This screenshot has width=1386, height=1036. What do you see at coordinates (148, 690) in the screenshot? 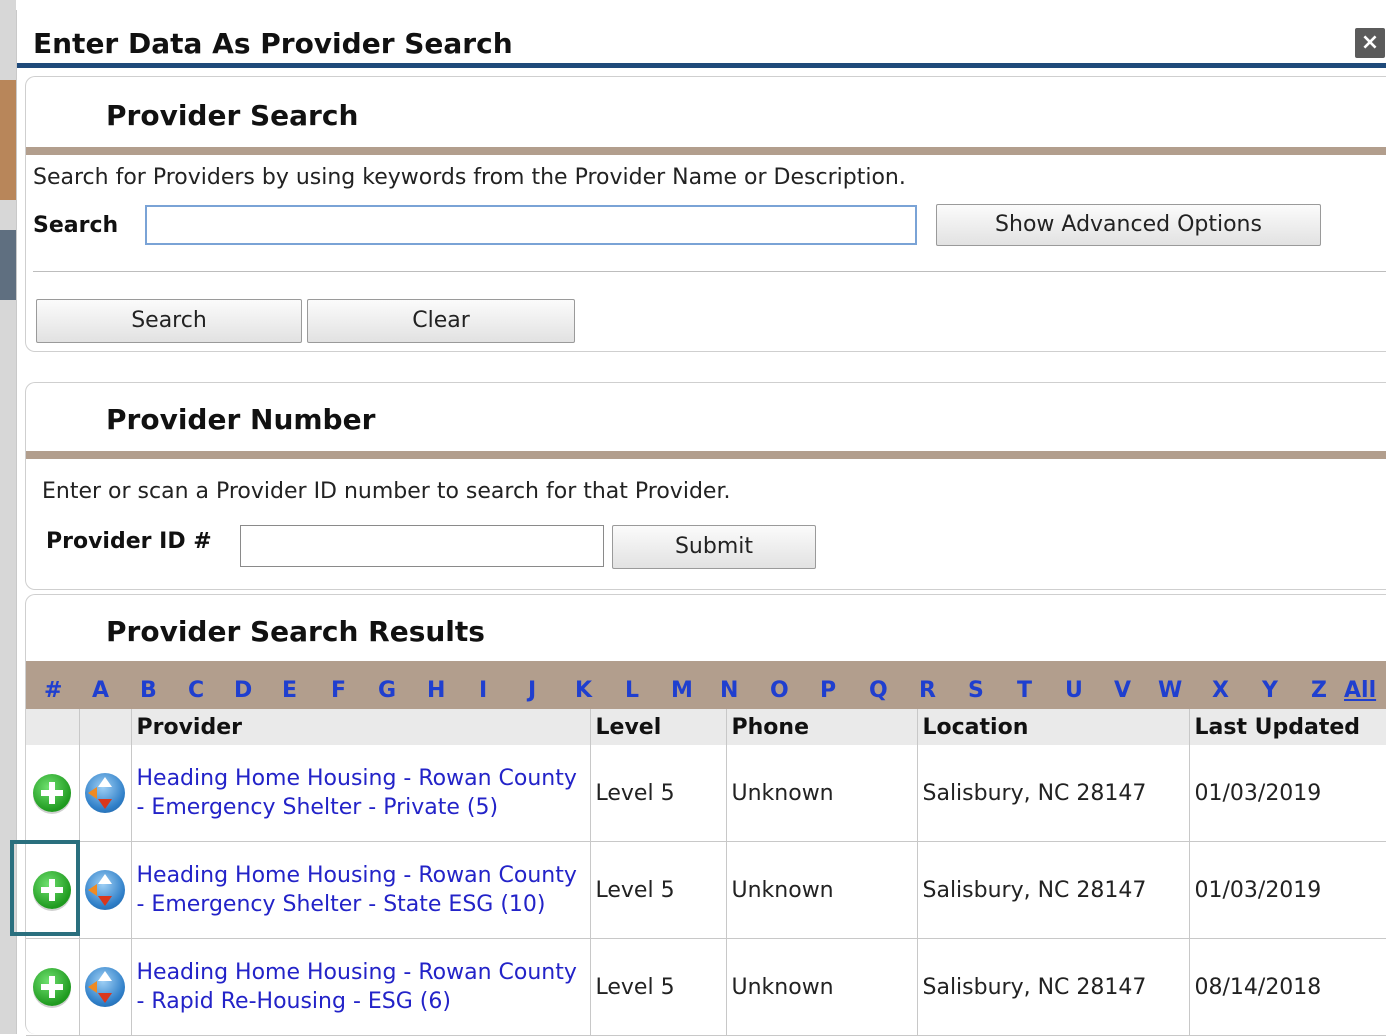
I see `alpha-filter-b: B` at bounding box center [148, 690].